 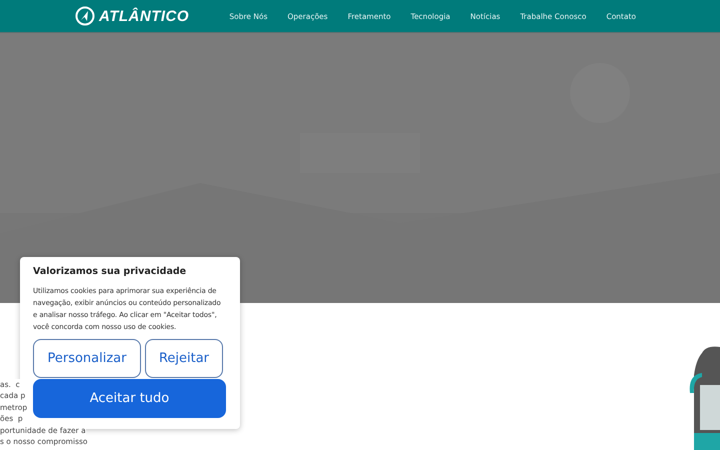 I want to click on logo-text: ATLÂNTICO, so click(x=144, y=16).